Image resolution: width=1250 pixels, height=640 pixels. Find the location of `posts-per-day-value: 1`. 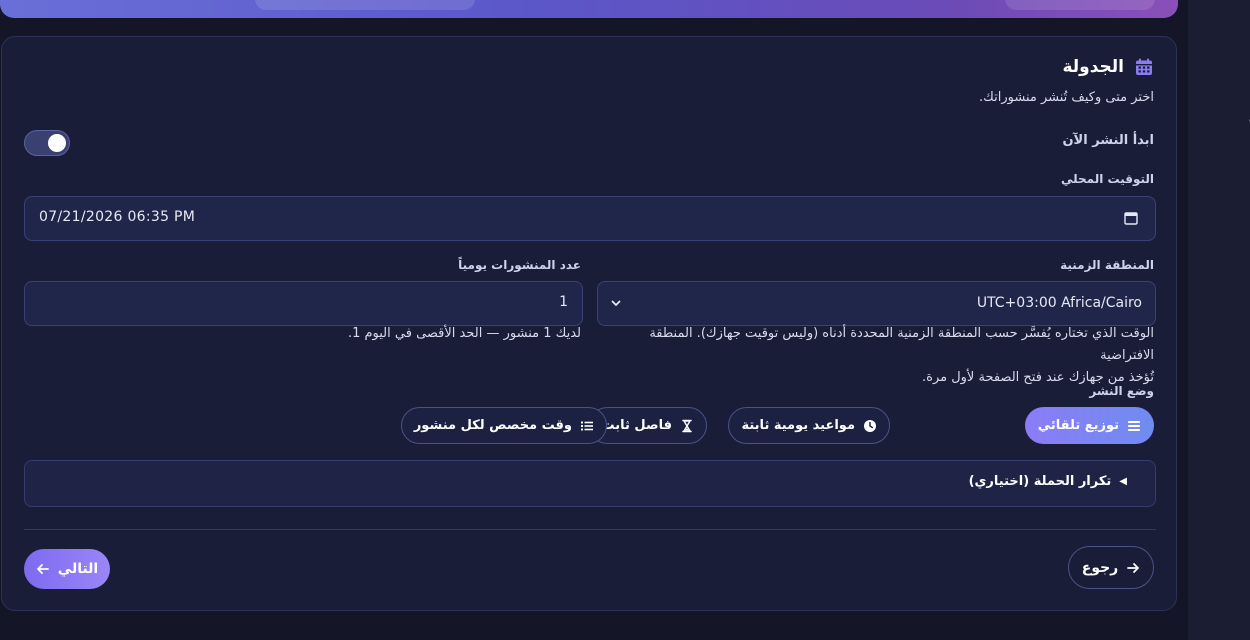

posts-per-day-value: 1 is located at coordinates (563, 302).